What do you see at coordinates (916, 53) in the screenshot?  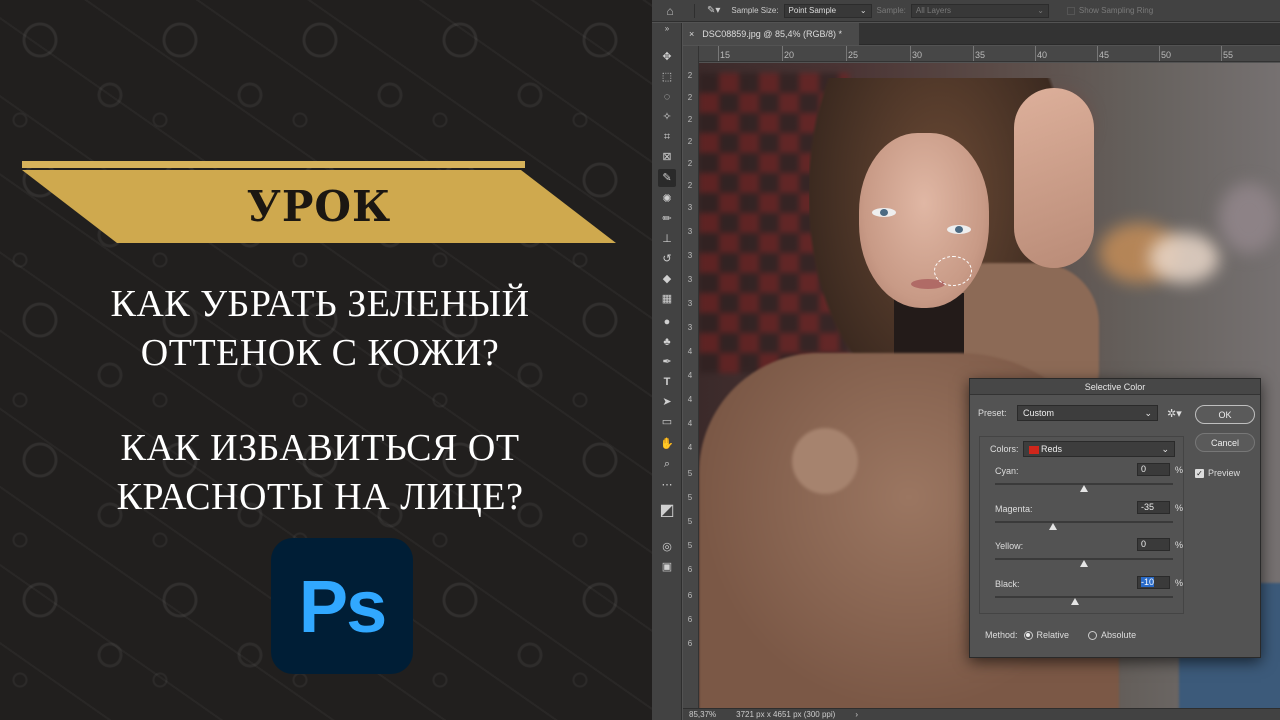 I see `ruler-label: 30` at bounding box center [916, 53].